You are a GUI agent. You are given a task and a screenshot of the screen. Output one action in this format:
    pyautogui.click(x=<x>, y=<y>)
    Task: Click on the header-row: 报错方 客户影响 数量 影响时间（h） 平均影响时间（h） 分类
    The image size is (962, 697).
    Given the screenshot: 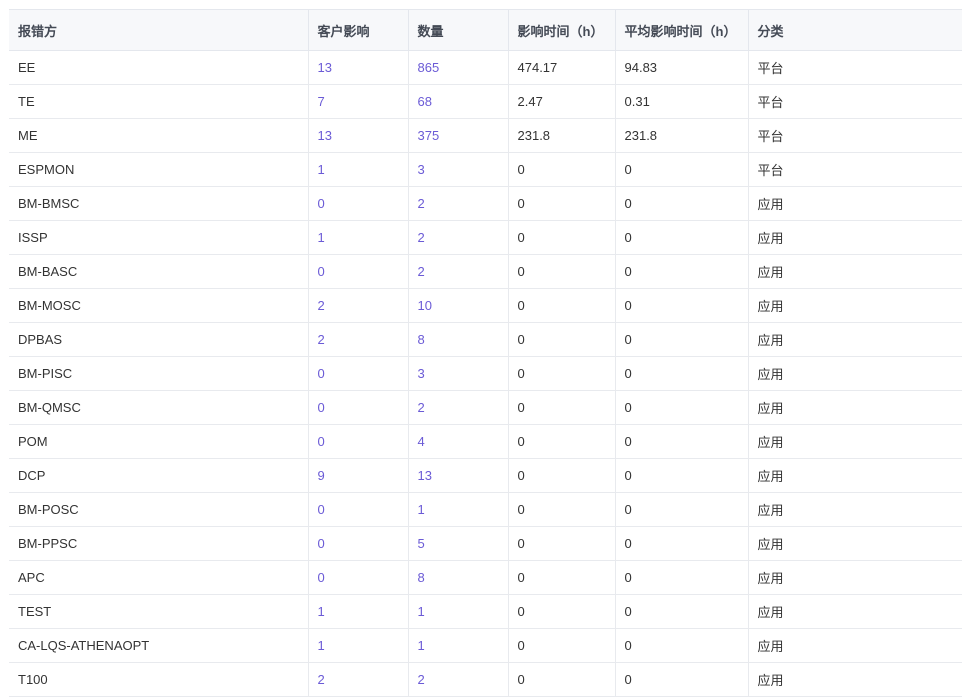 What is the action you would take?
    pyautogui.click(x=485, y=30)
    